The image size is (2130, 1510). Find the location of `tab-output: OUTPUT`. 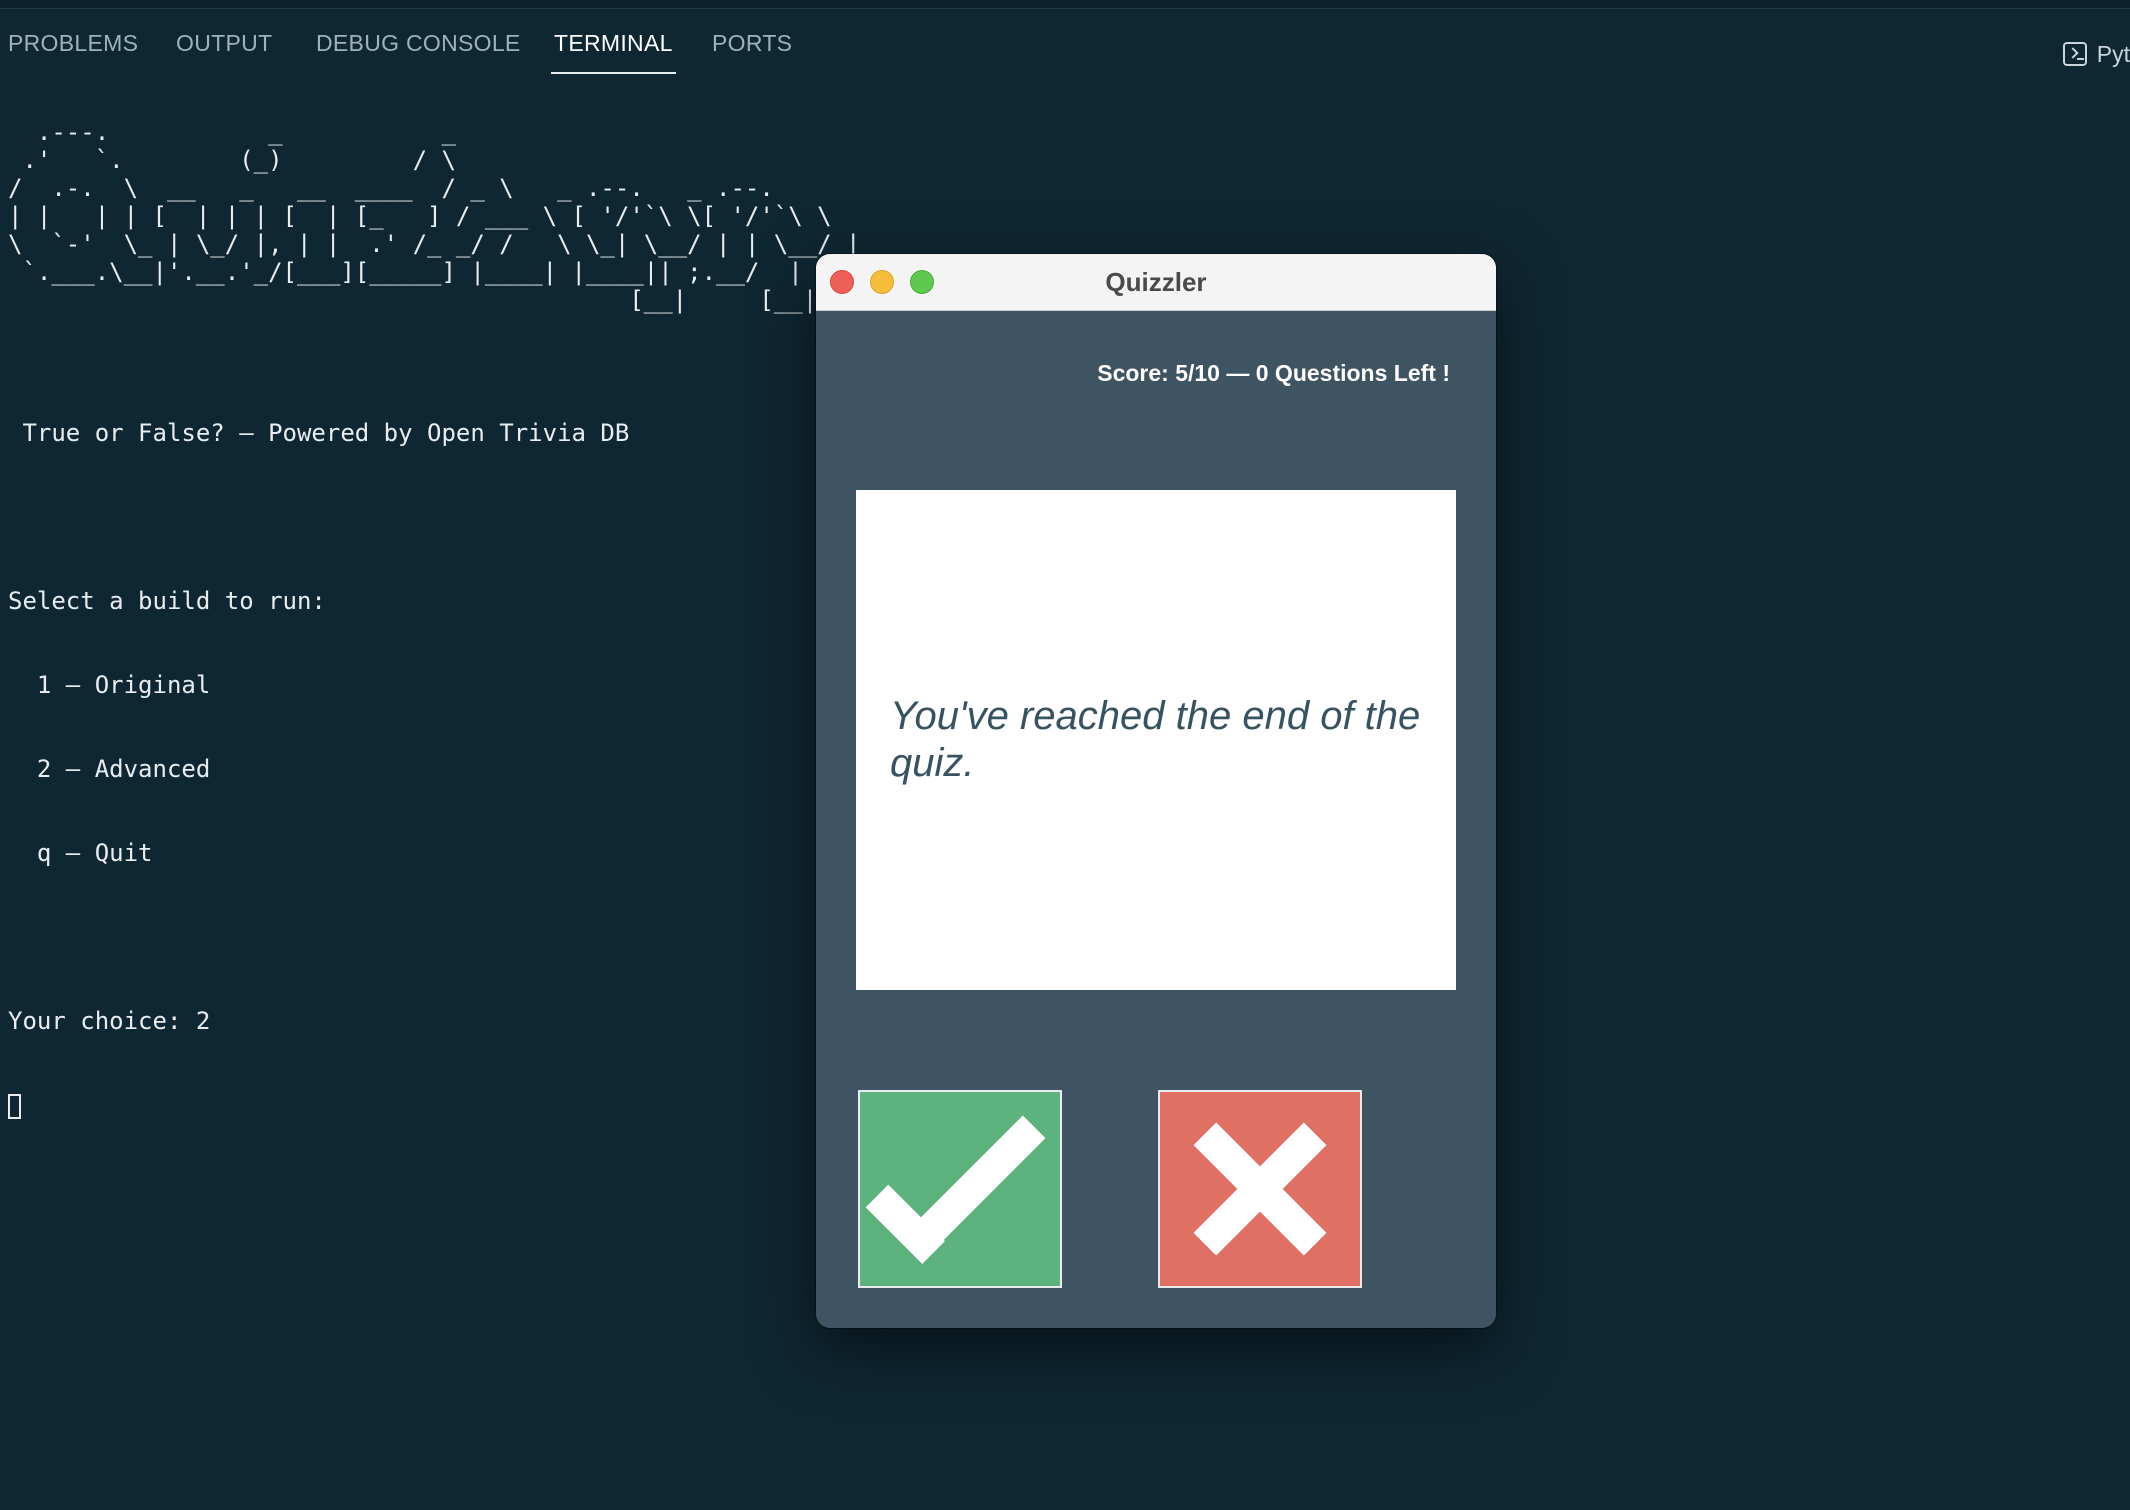

tab-output: OUTPUT is located at coordinates (224, 50).